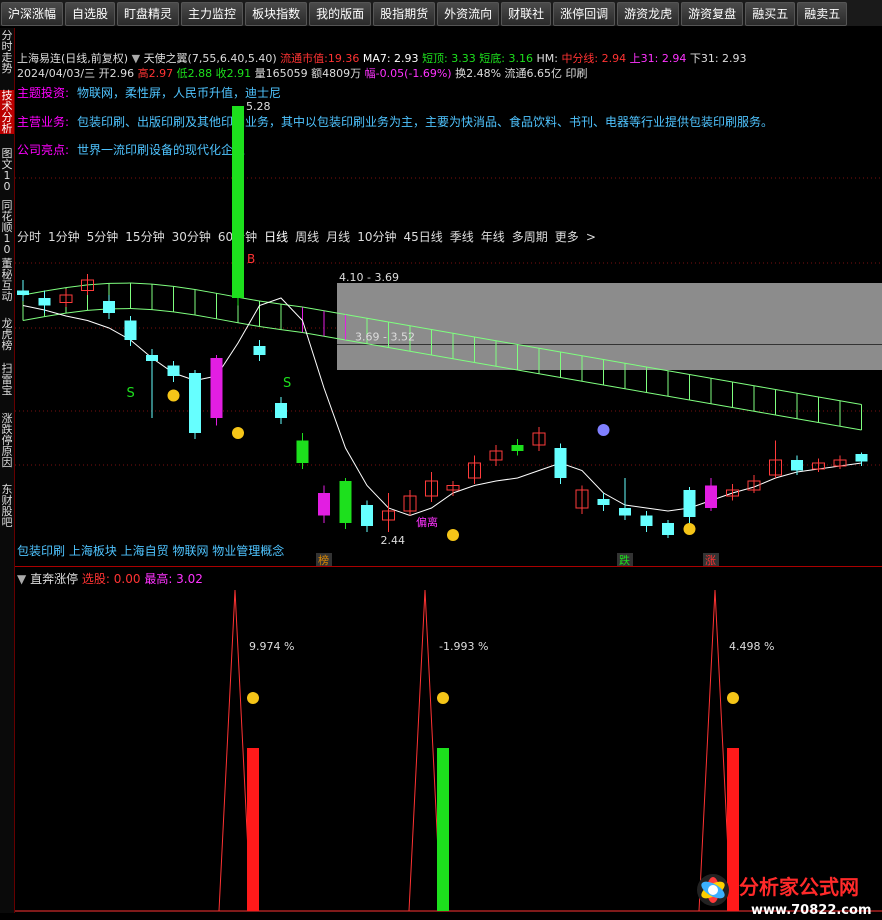 Image resolution: width=882 pixels, height=920 pixels. Describe the element at coordinates (276, 14) in the screenshot. I see `toolbar-button-4: 板块指数` at that location.